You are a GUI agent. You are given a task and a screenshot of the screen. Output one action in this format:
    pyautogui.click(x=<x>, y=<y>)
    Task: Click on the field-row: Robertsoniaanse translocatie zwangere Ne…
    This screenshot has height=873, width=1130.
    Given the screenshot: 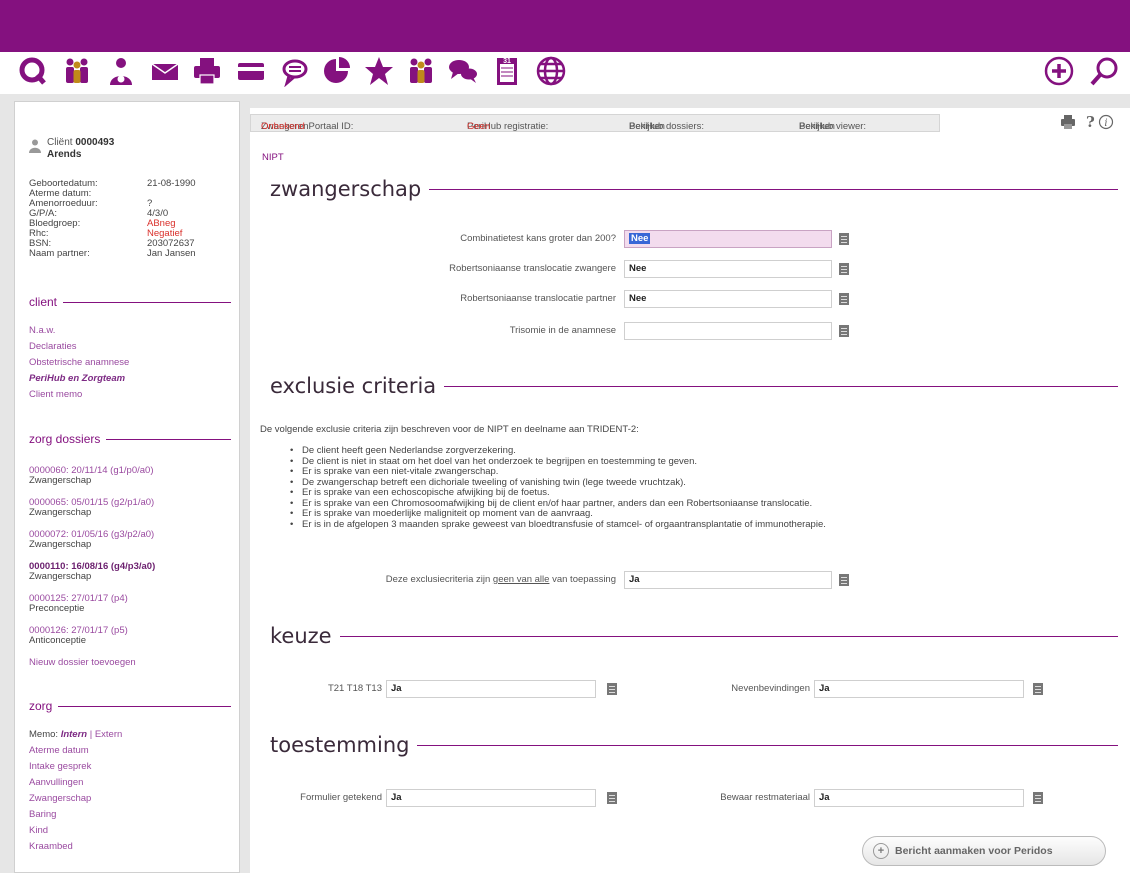 What is the action you would take?
    pyautogui.click(x=690, y=270)
    